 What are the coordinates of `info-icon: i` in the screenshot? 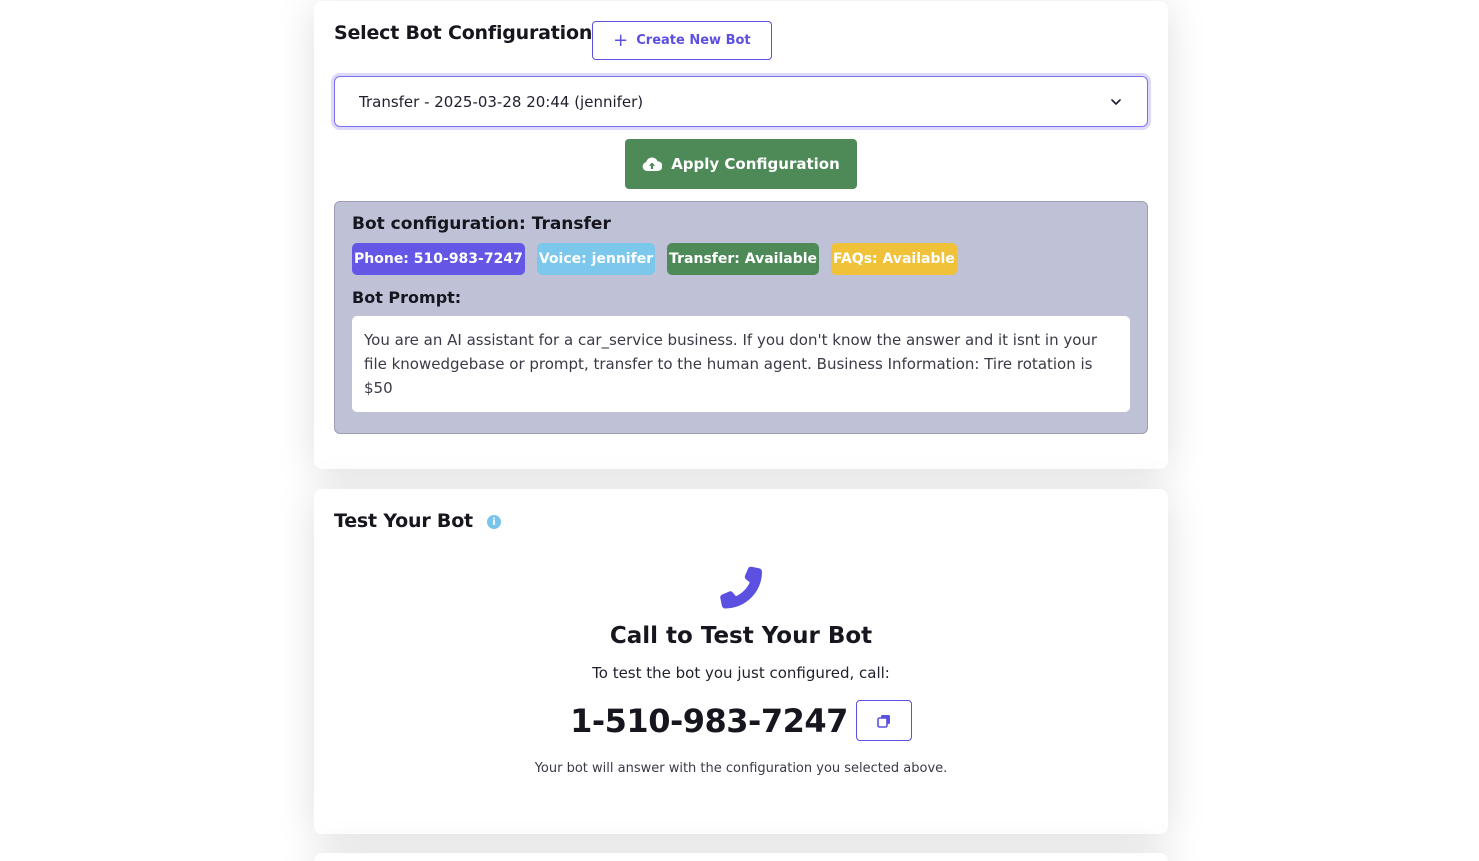 It's located at (493, 522).